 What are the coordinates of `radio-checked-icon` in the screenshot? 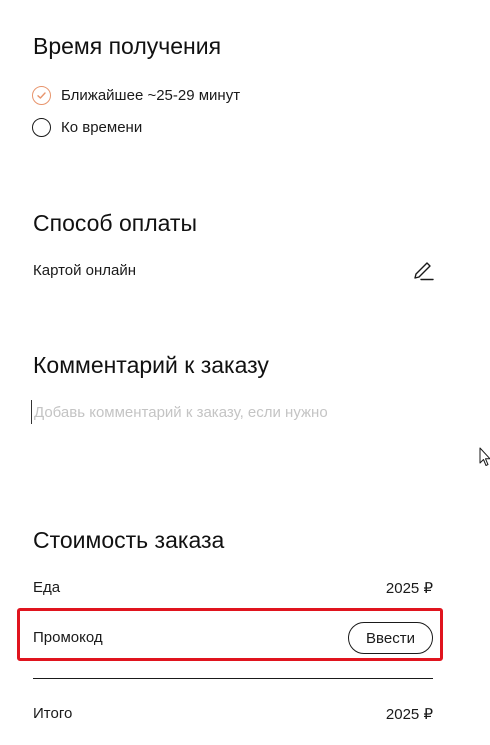 It's located at (41, 95).